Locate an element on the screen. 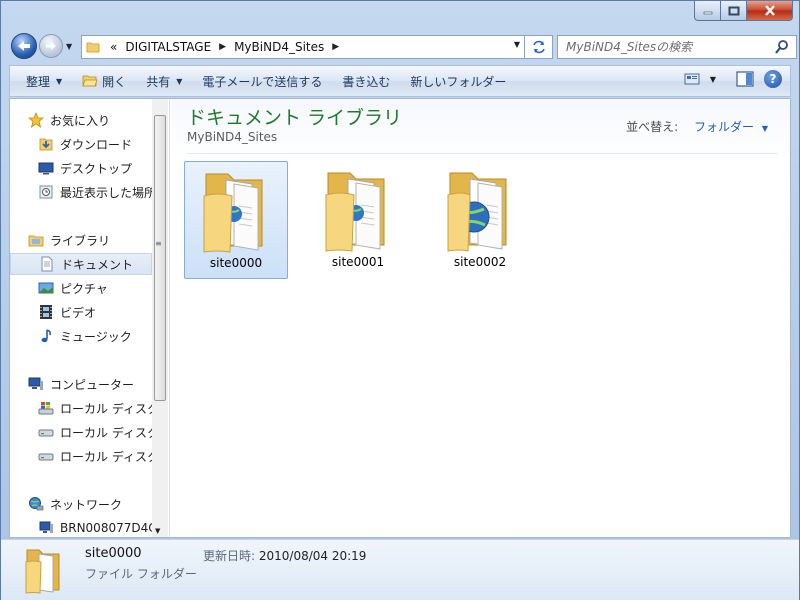  burn-button: 書き込む is located at coordinates (366, 81).